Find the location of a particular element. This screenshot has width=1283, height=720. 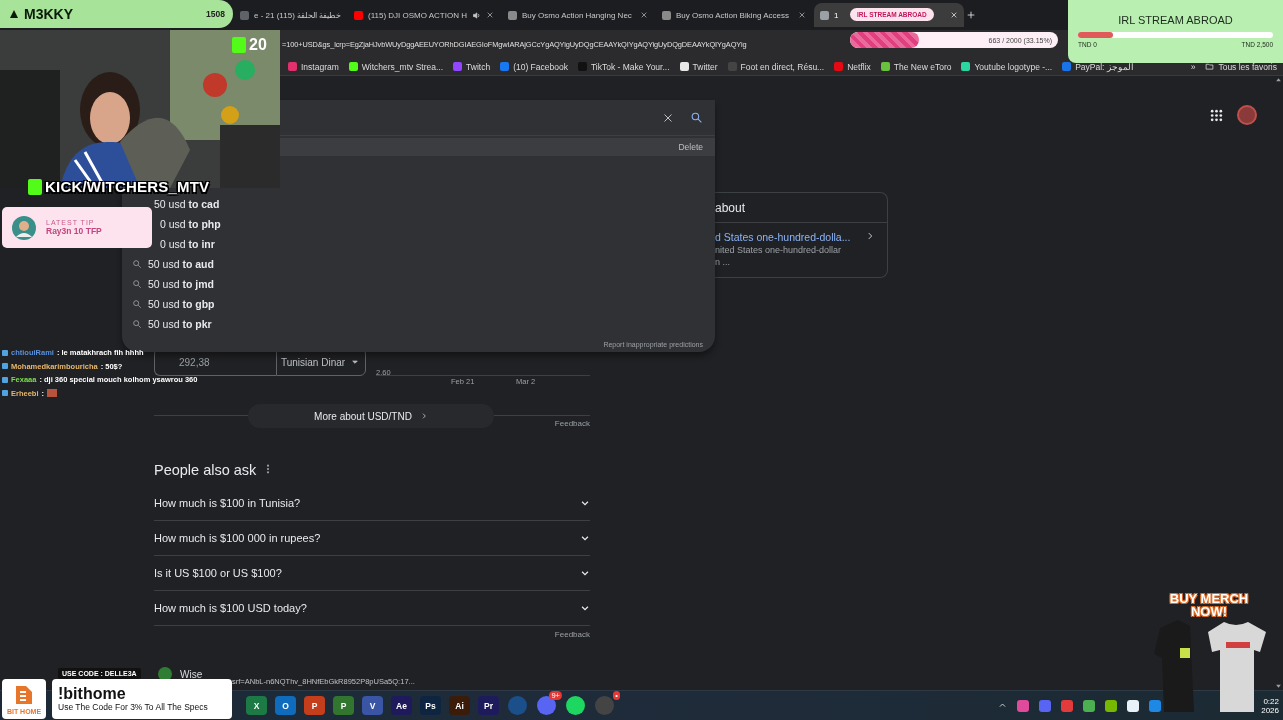

channel-name: M3KKY is located at coordinates (48, 14).